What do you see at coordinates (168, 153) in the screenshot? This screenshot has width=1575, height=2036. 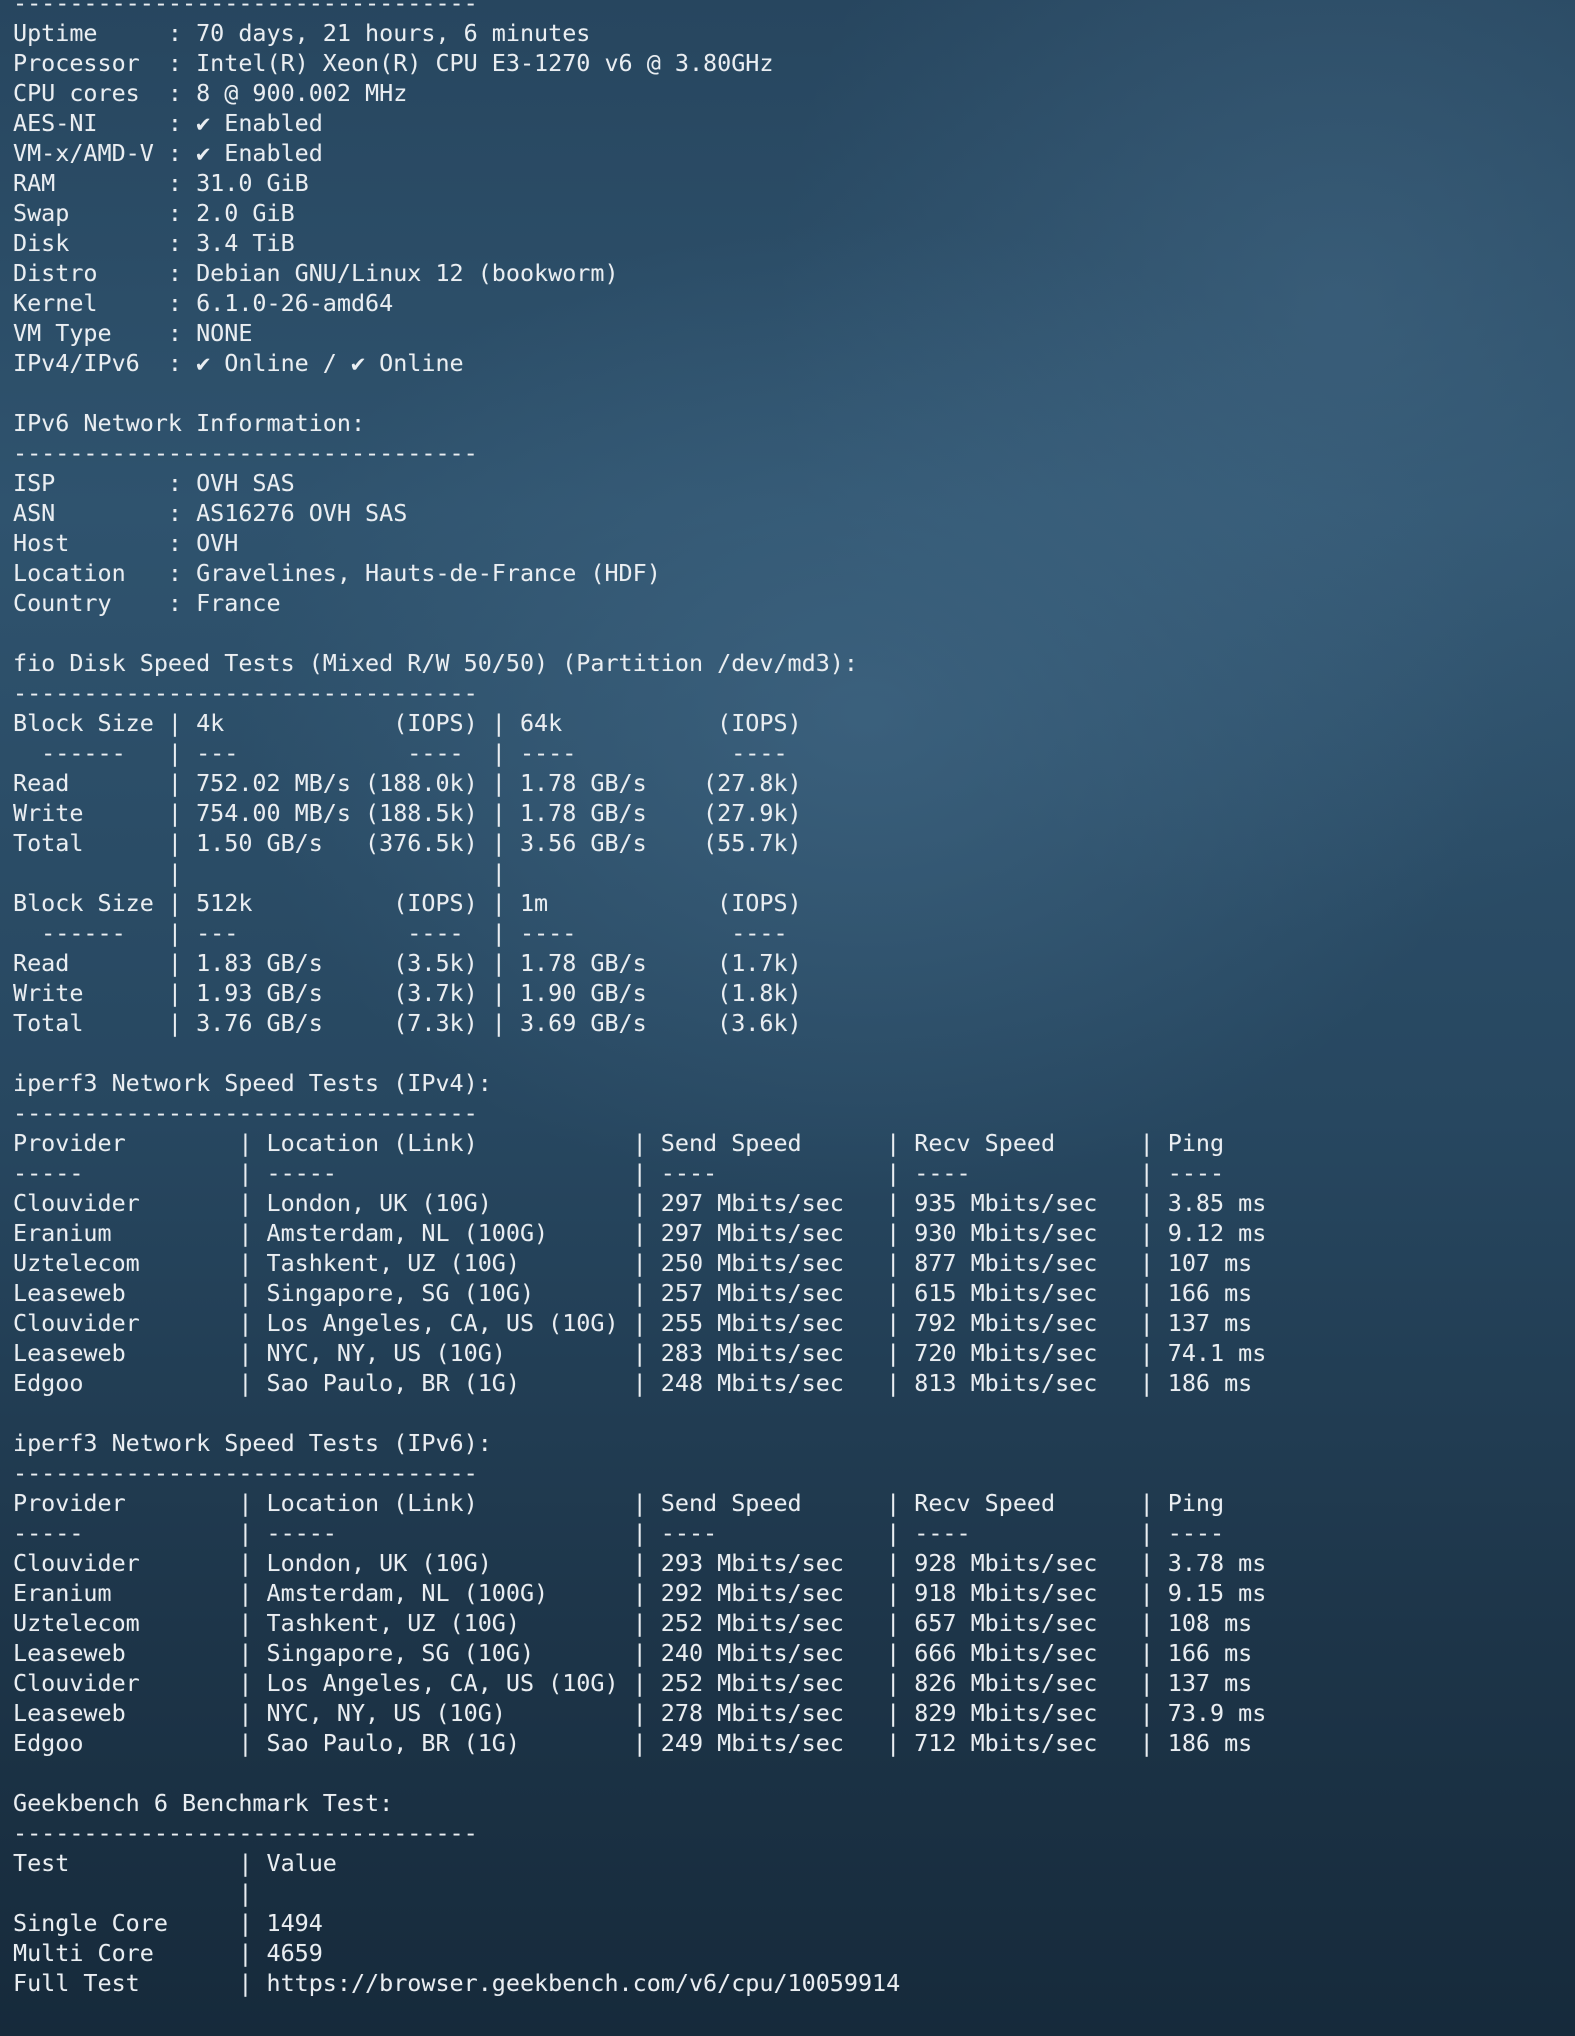 I see `vmx-line: VM-x/AMD-V : ✔ Enabled` at bounding box center [168, 153].